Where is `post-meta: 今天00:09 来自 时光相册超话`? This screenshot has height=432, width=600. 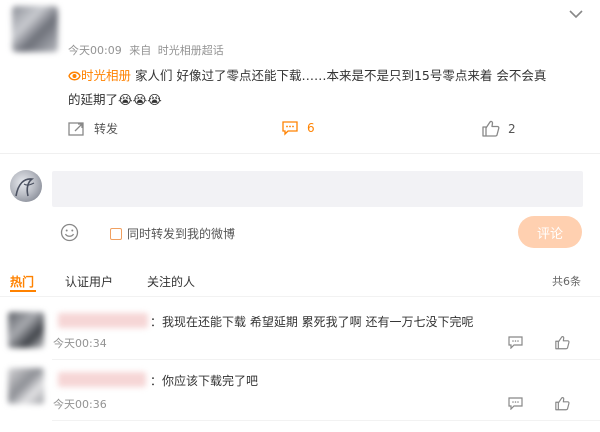
post-meta: 今天00:09 来自 时光相册超话 is located at coordinates (146, 50).